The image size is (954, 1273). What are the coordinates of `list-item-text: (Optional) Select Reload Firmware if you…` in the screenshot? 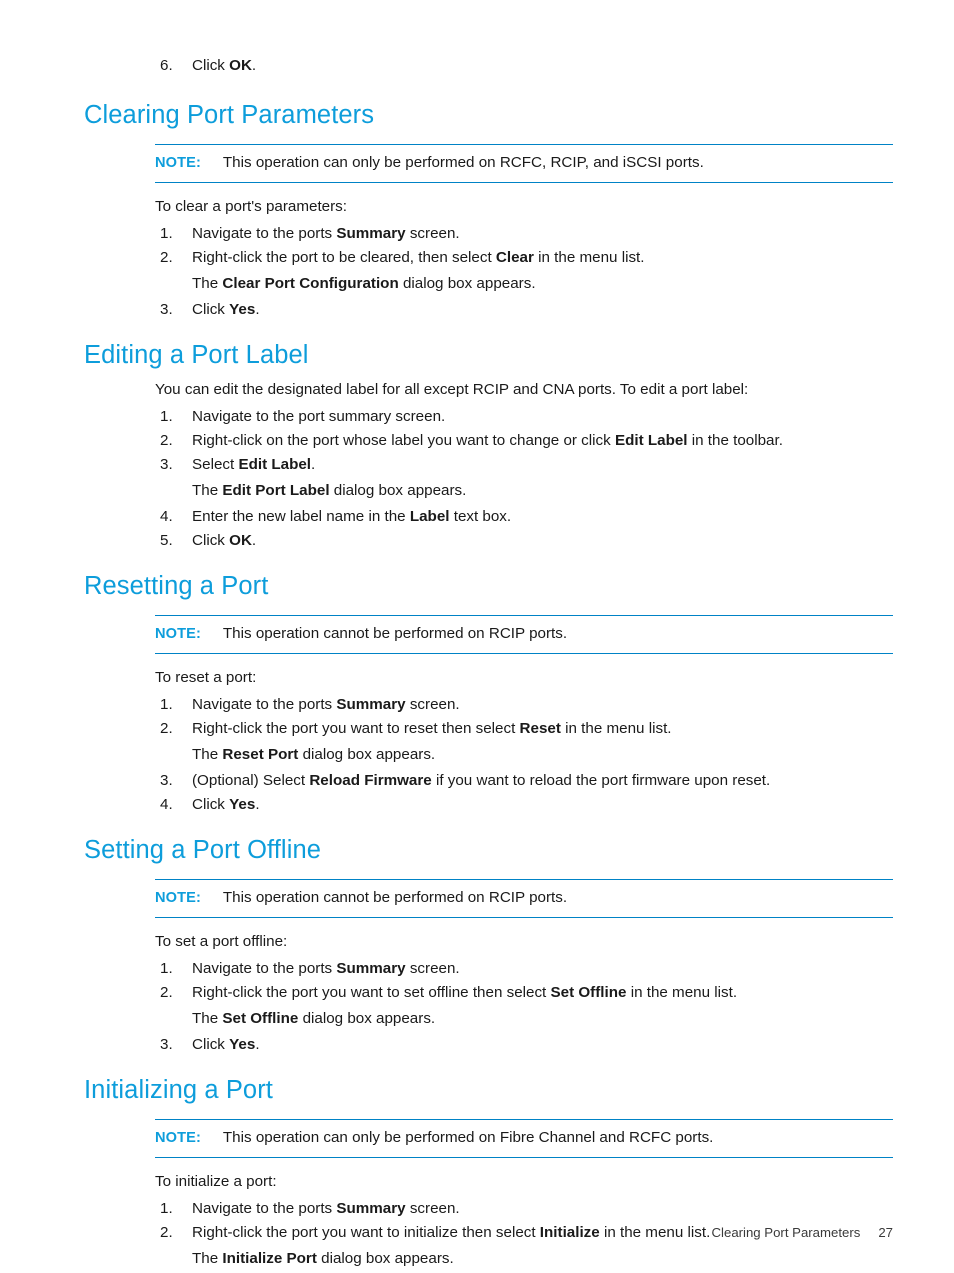 It's located at (542, 781).